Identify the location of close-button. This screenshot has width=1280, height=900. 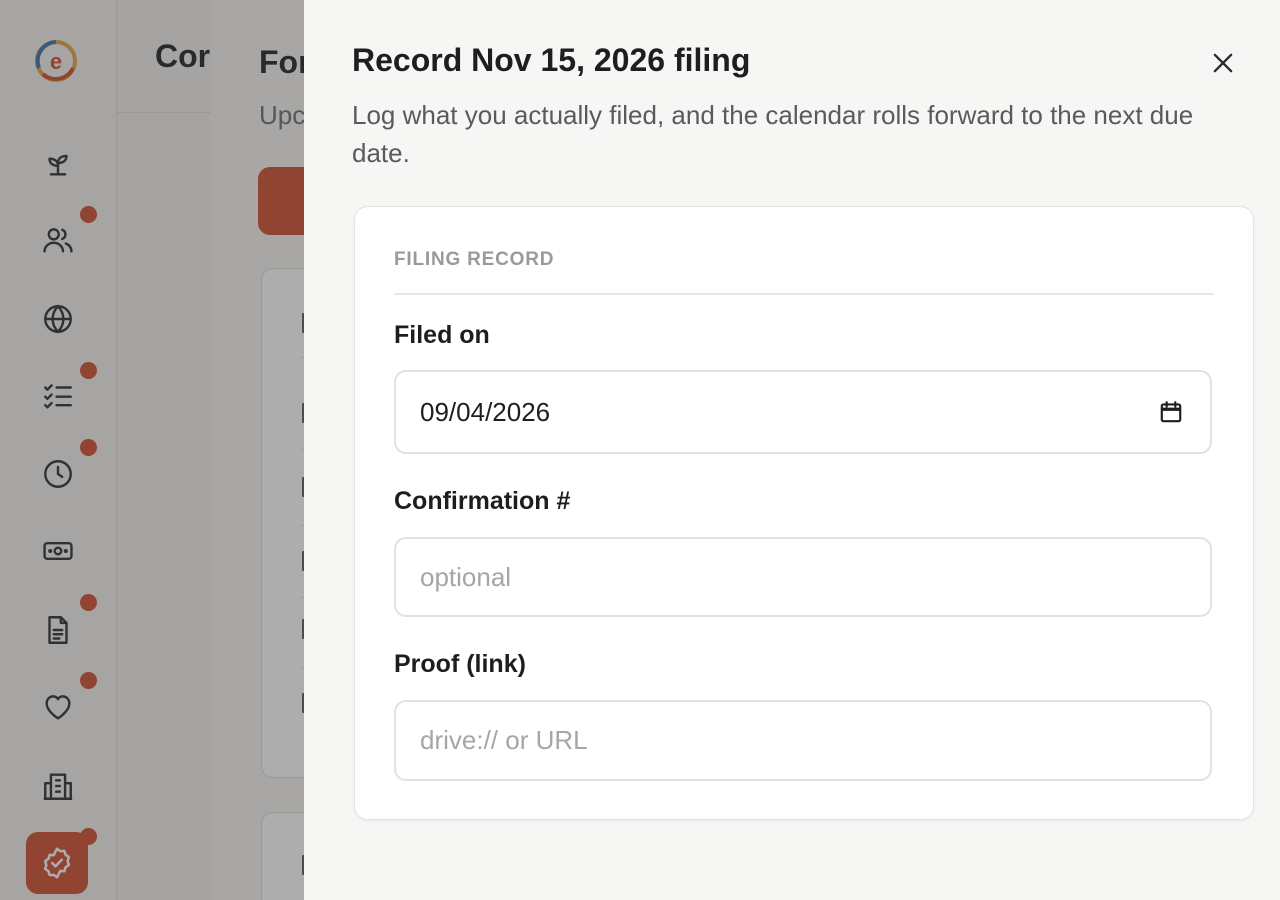
(1223, 63).